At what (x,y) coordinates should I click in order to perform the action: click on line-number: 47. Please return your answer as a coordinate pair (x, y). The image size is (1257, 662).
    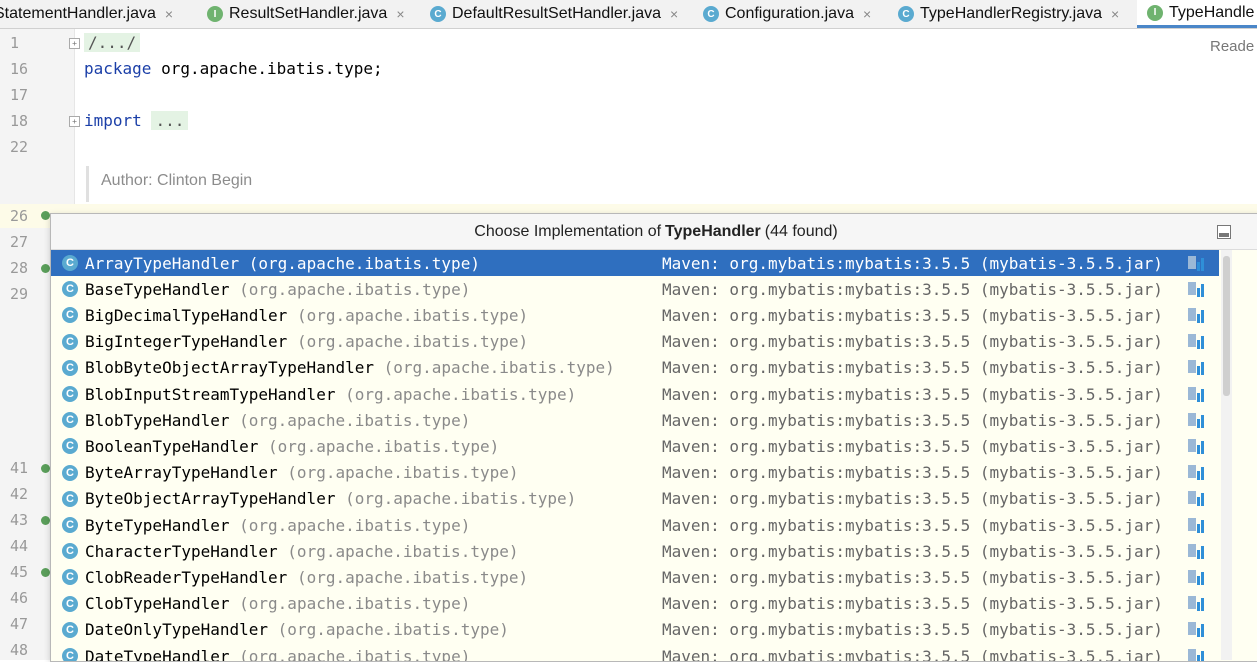
    Looking at the image, I should click on (22, 624).